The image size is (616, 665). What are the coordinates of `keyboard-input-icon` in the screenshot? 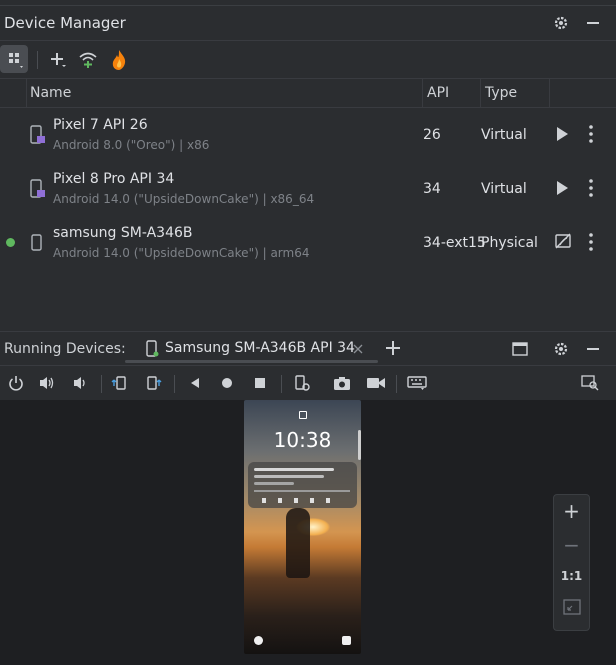 It's located at (417, 383).